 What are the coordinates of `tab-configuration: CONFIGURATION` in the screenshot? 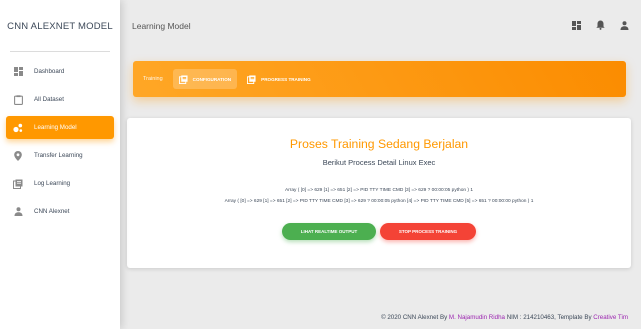 It's located at (205, 79).